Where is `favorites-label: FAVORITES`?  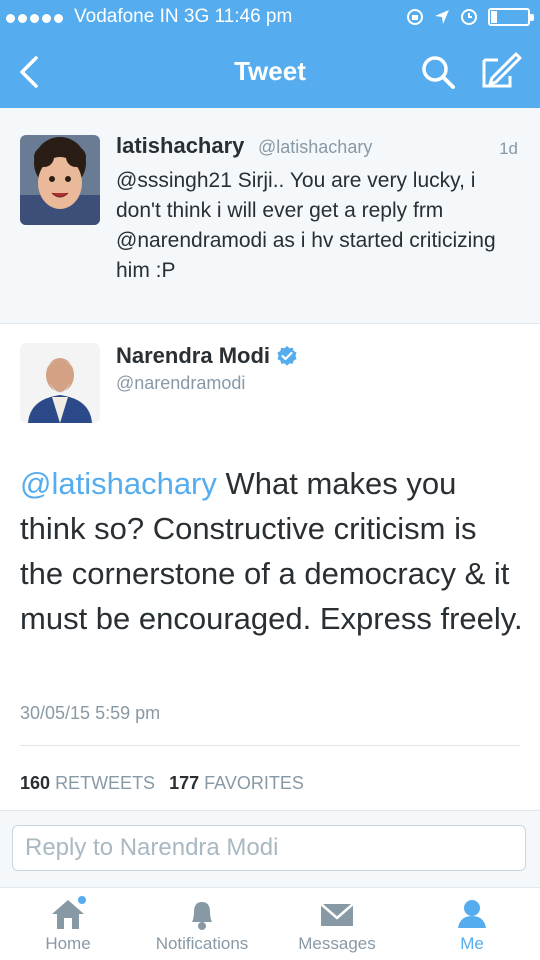
favorites-label: FAVORITES is located at coordinates (254, 783).